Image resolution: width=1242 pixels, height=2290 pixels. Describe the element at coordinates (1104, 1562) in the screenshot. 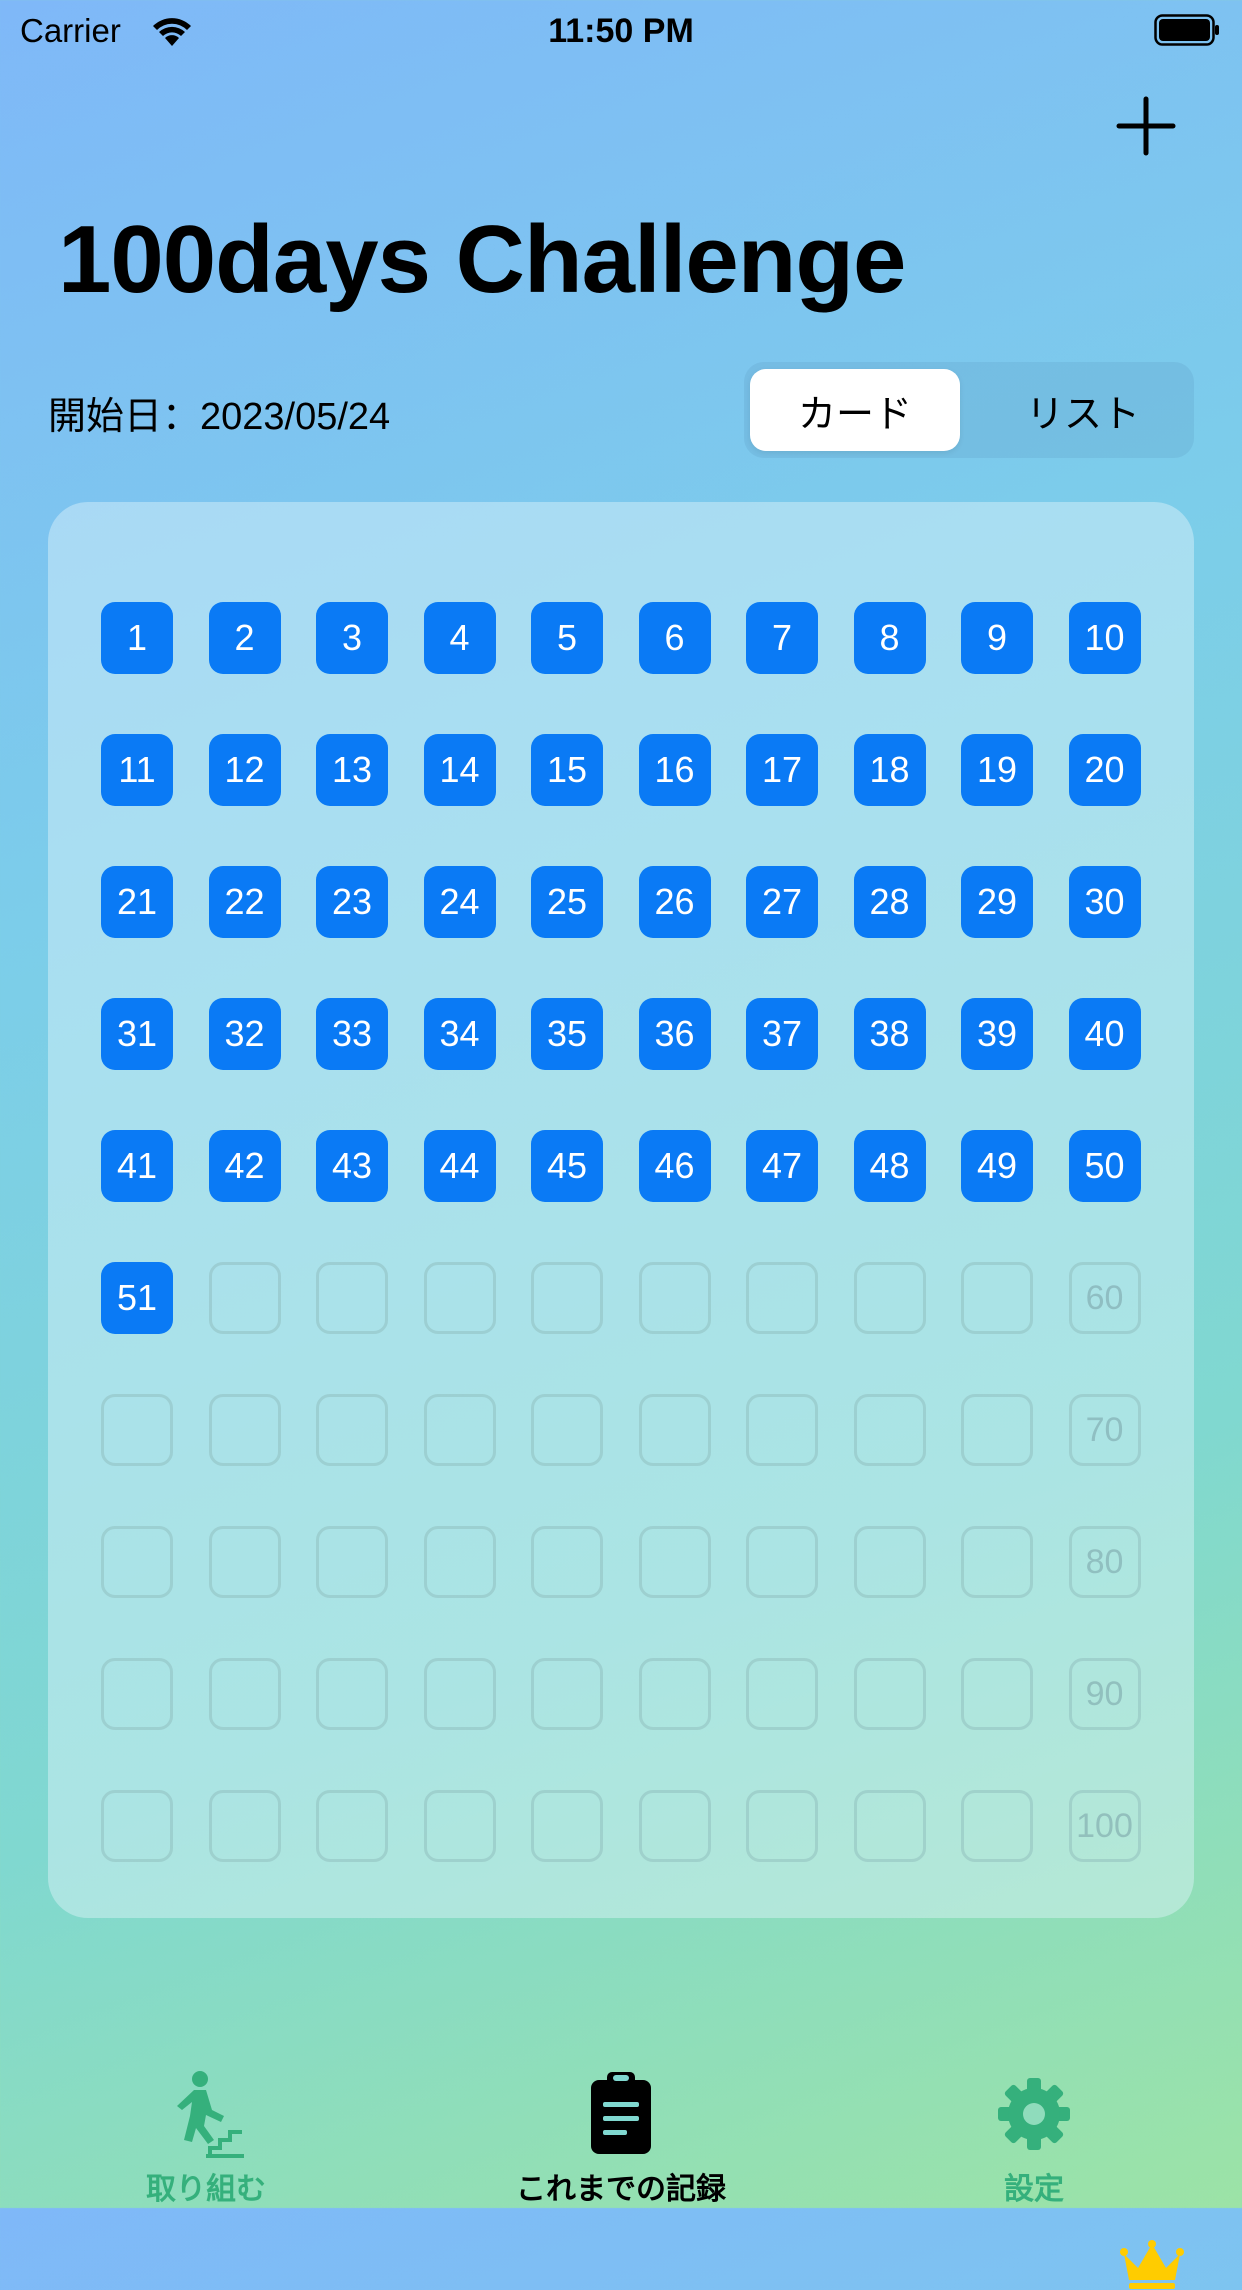

I see `day-cell: 80` at that location.